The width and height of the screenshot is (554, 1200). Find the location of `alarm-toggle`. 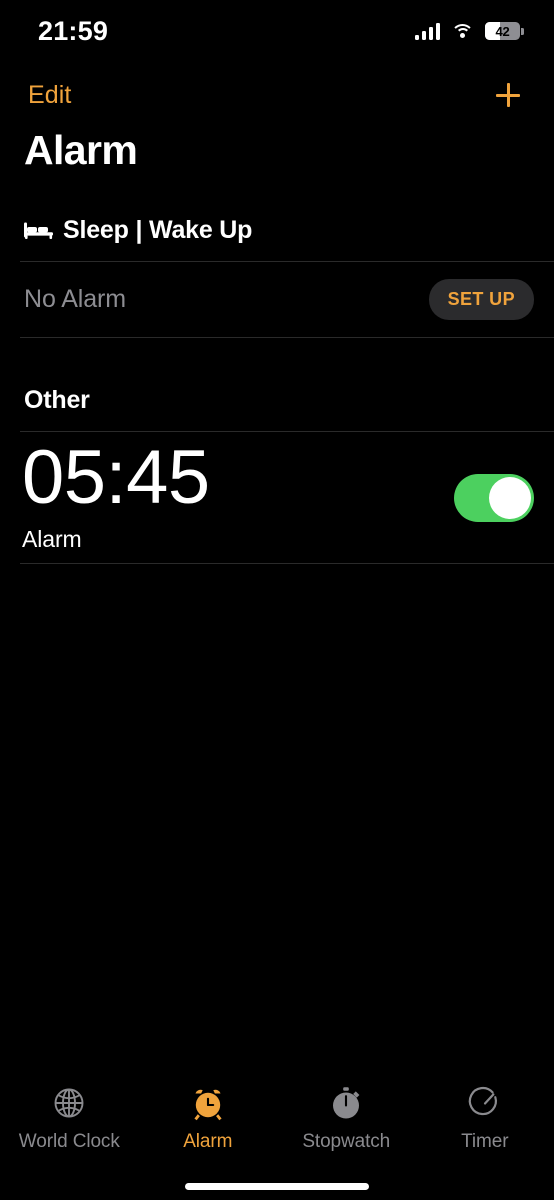

alarm-toggle is located at coordinates (494, 497).